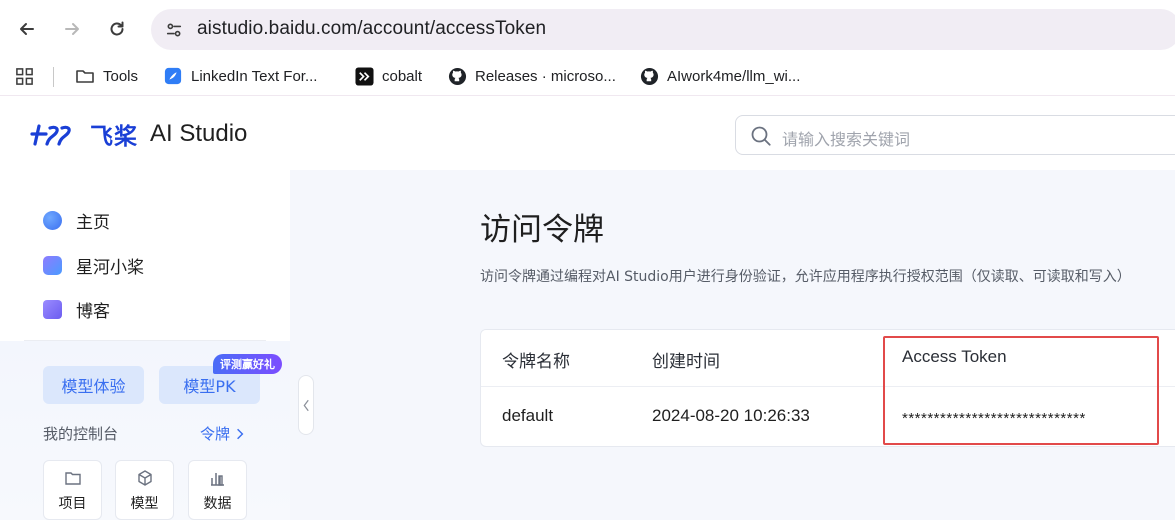 The width and height of the screenshot is (1175, 520). What do you see at coordinates (402, 76) in the screenshot?
I see `bookmark-label: cobalt` at bounding box center [402, 76].